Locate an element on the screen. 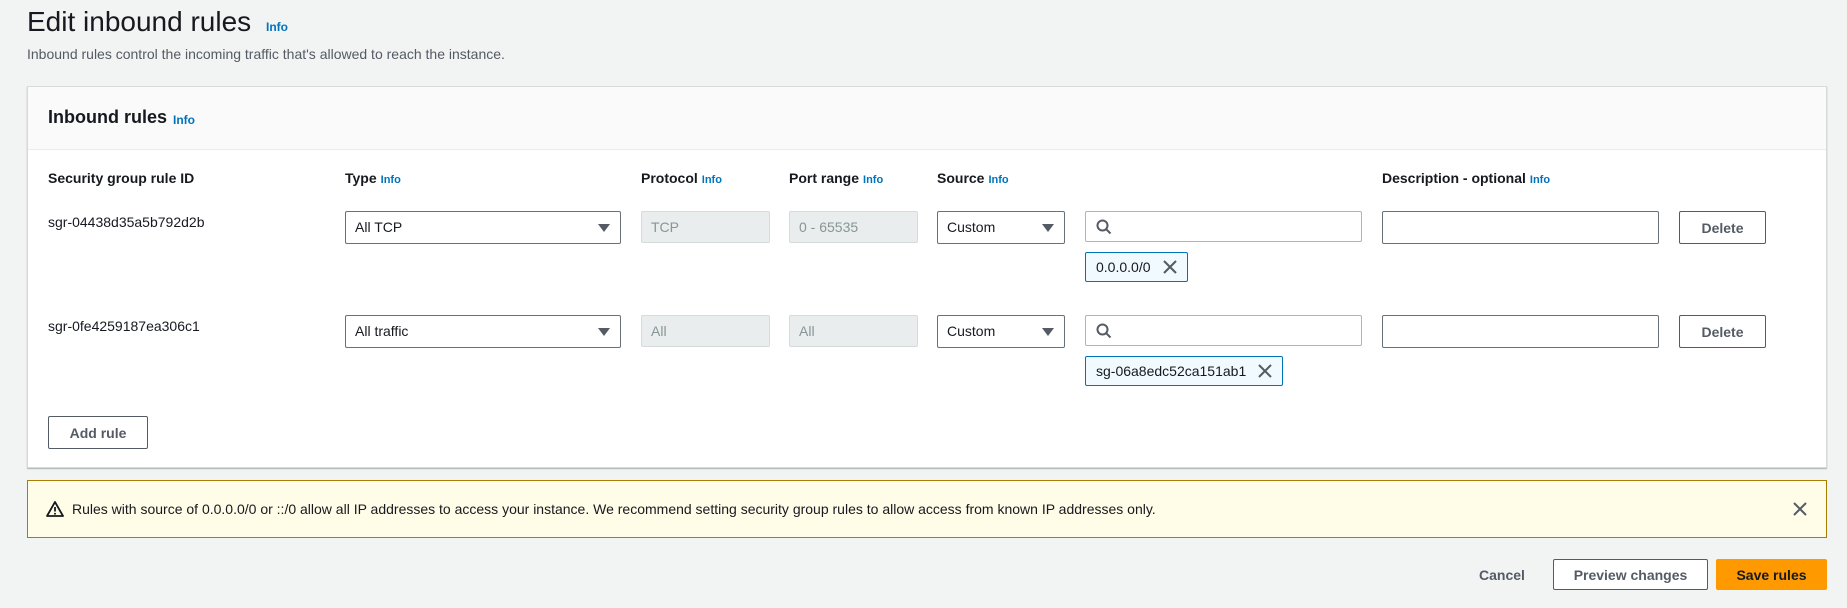 This screenshot has width=1847, height=608. column-header-rule-id-label: Security group rule ID is located at coordinates (121, 178).